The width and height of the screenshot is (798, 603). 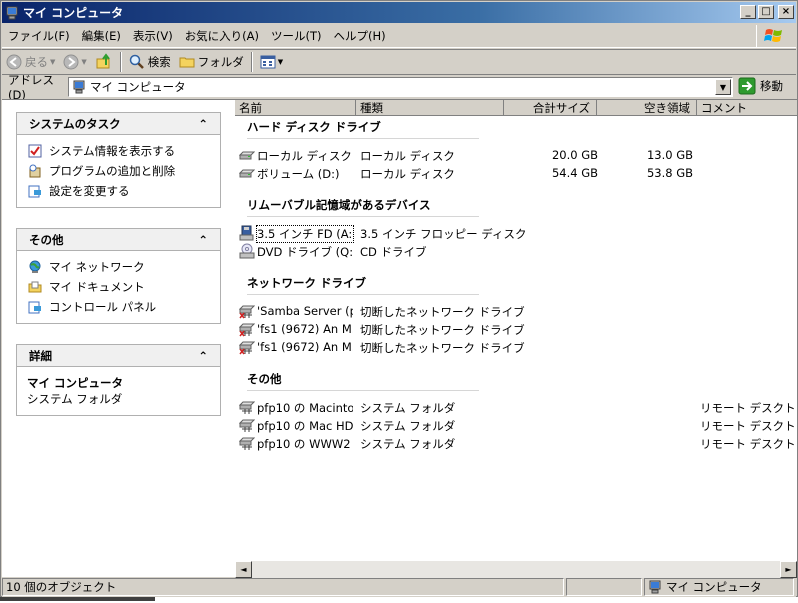 I want to click on task-add-remove-programs: プログラムの追加と削除, so click(x=119, y=171).